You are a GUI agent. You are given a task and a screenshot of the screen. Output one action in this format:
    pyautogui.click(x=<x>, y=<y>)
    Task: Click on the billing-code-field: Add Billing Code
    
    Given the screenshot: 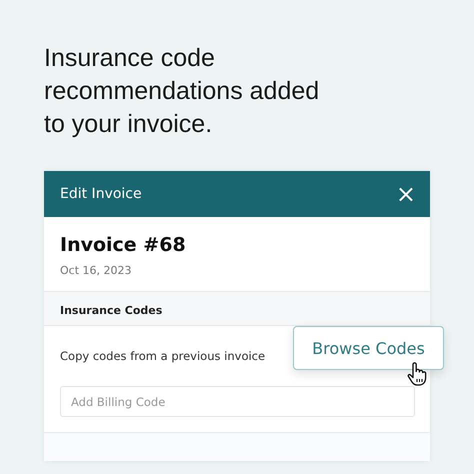 What is the action you would take?
    pyautogui.click(x=237, y=401)
    